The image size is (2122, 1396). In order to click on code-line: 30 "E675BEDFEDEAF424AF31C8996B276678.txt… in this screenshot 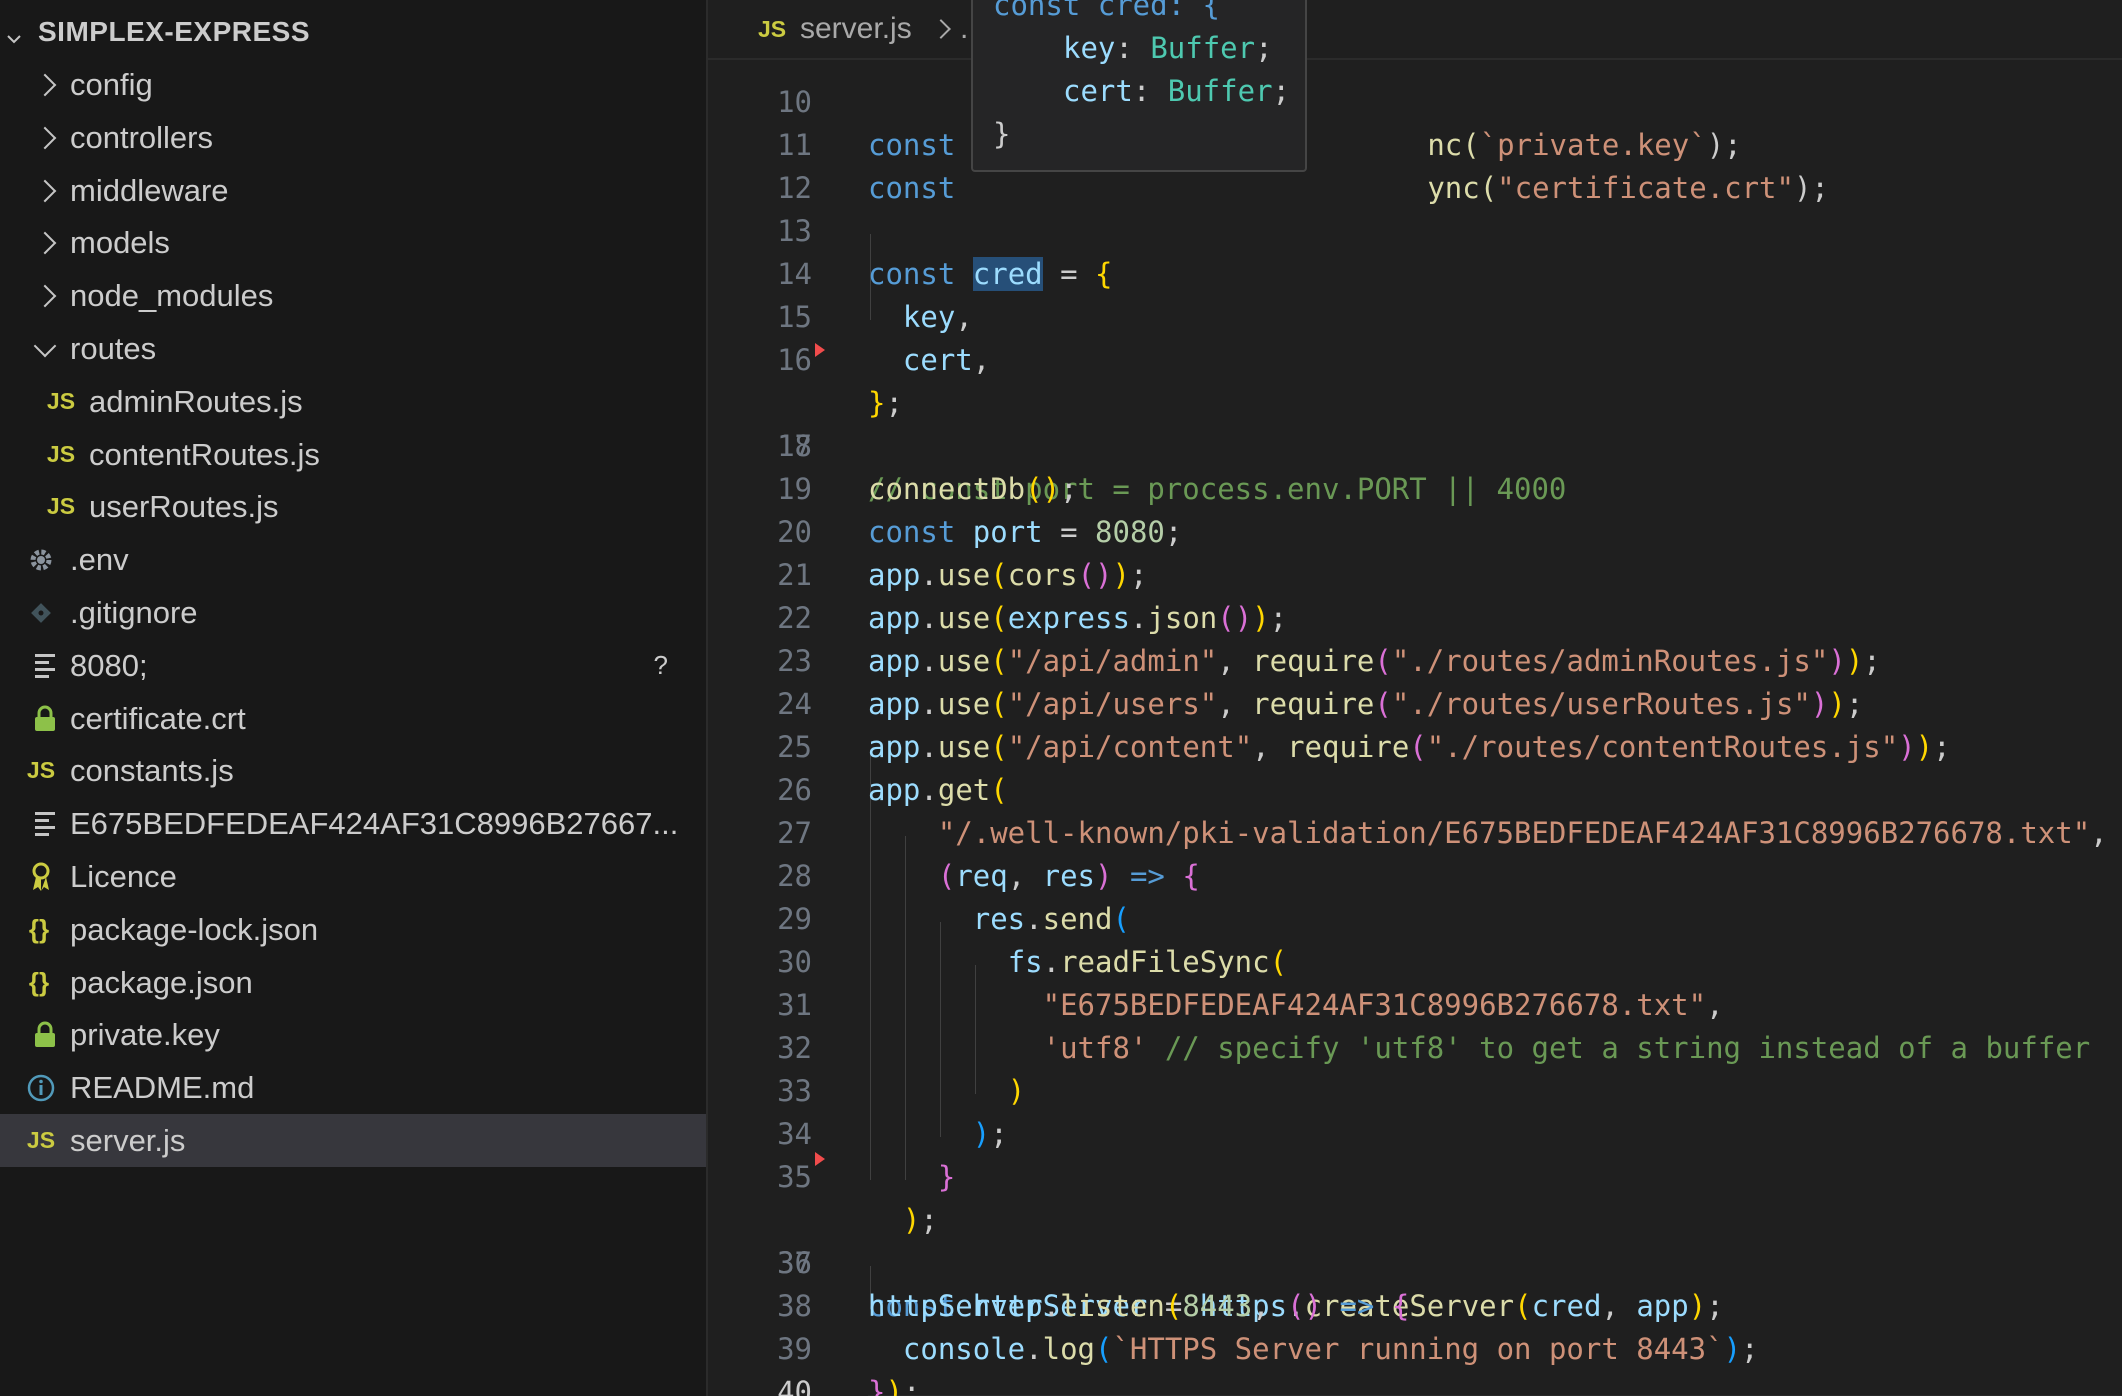, I will do `click(1415, 960)`.